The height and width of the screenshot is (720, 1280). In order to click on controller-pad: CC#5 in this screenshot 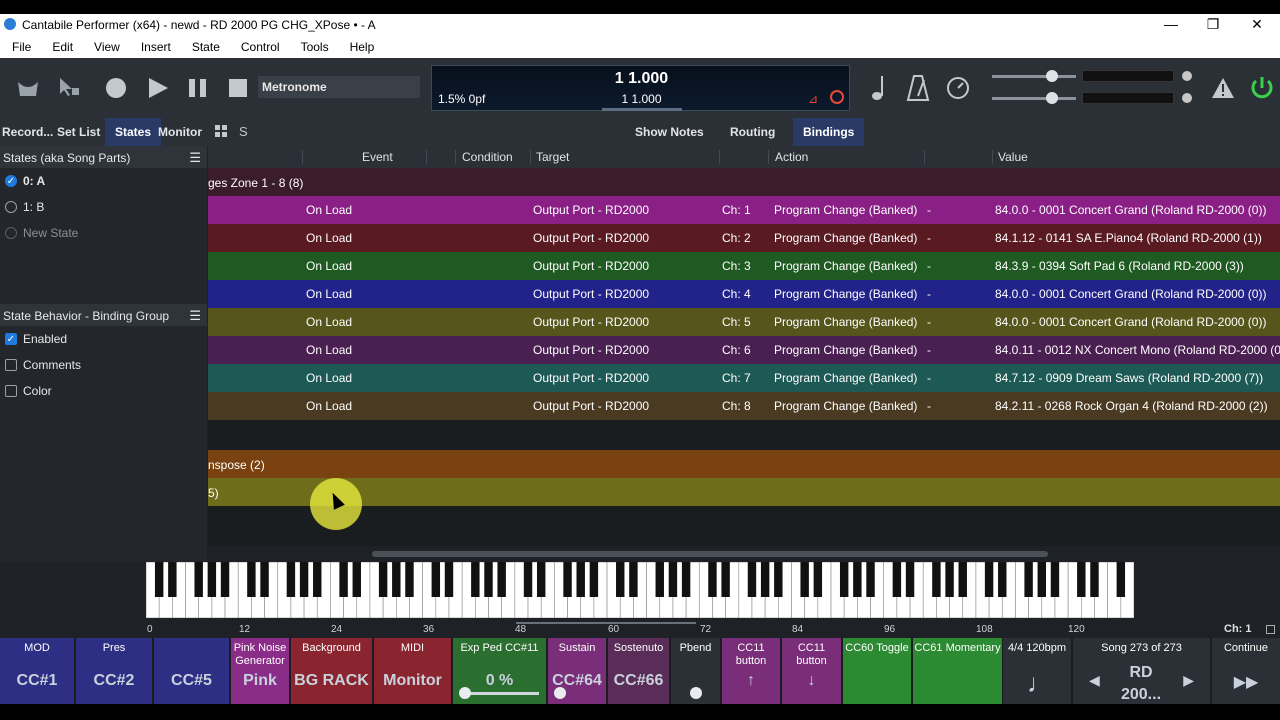, I will do `click(191, 671)`.